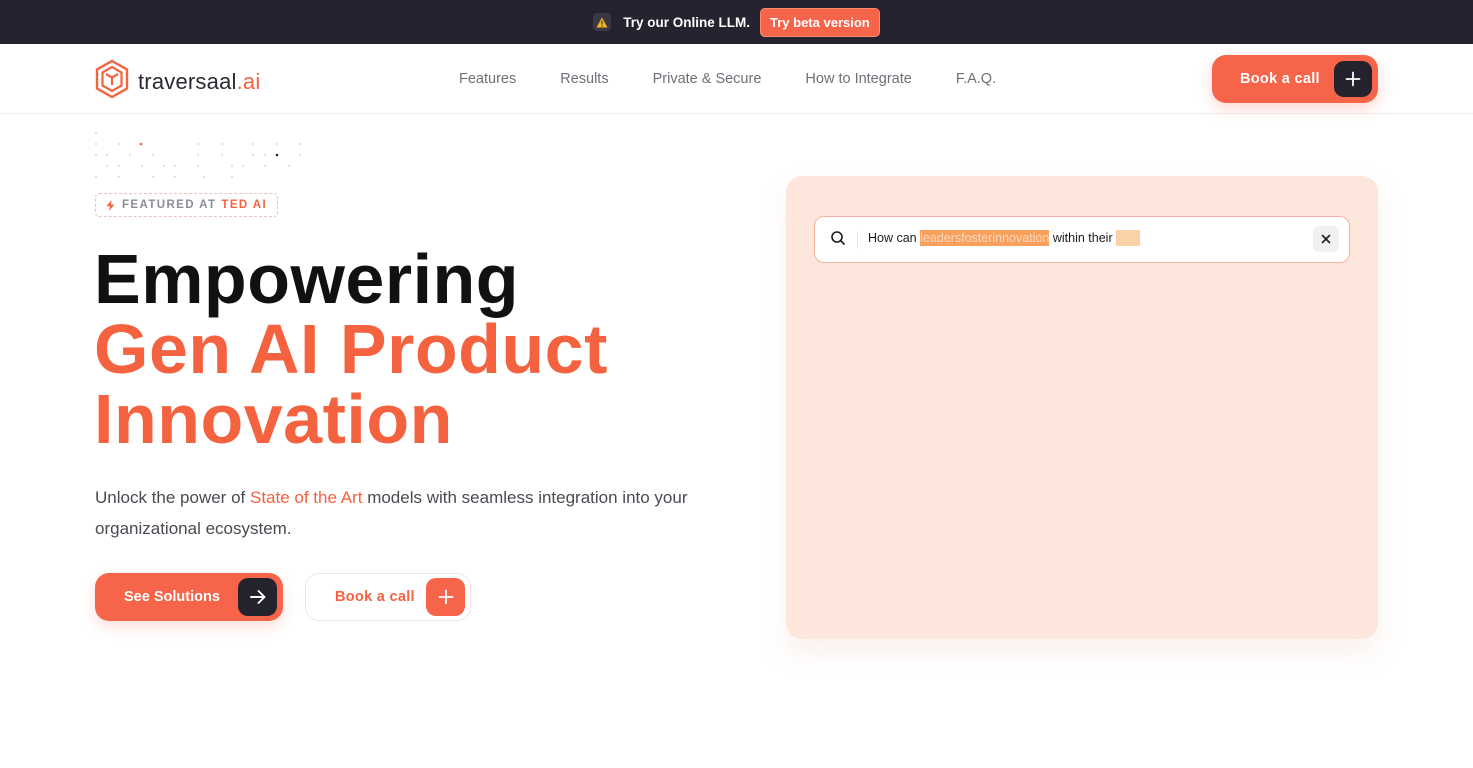  I want to click on search-icon, so click(838, 240).